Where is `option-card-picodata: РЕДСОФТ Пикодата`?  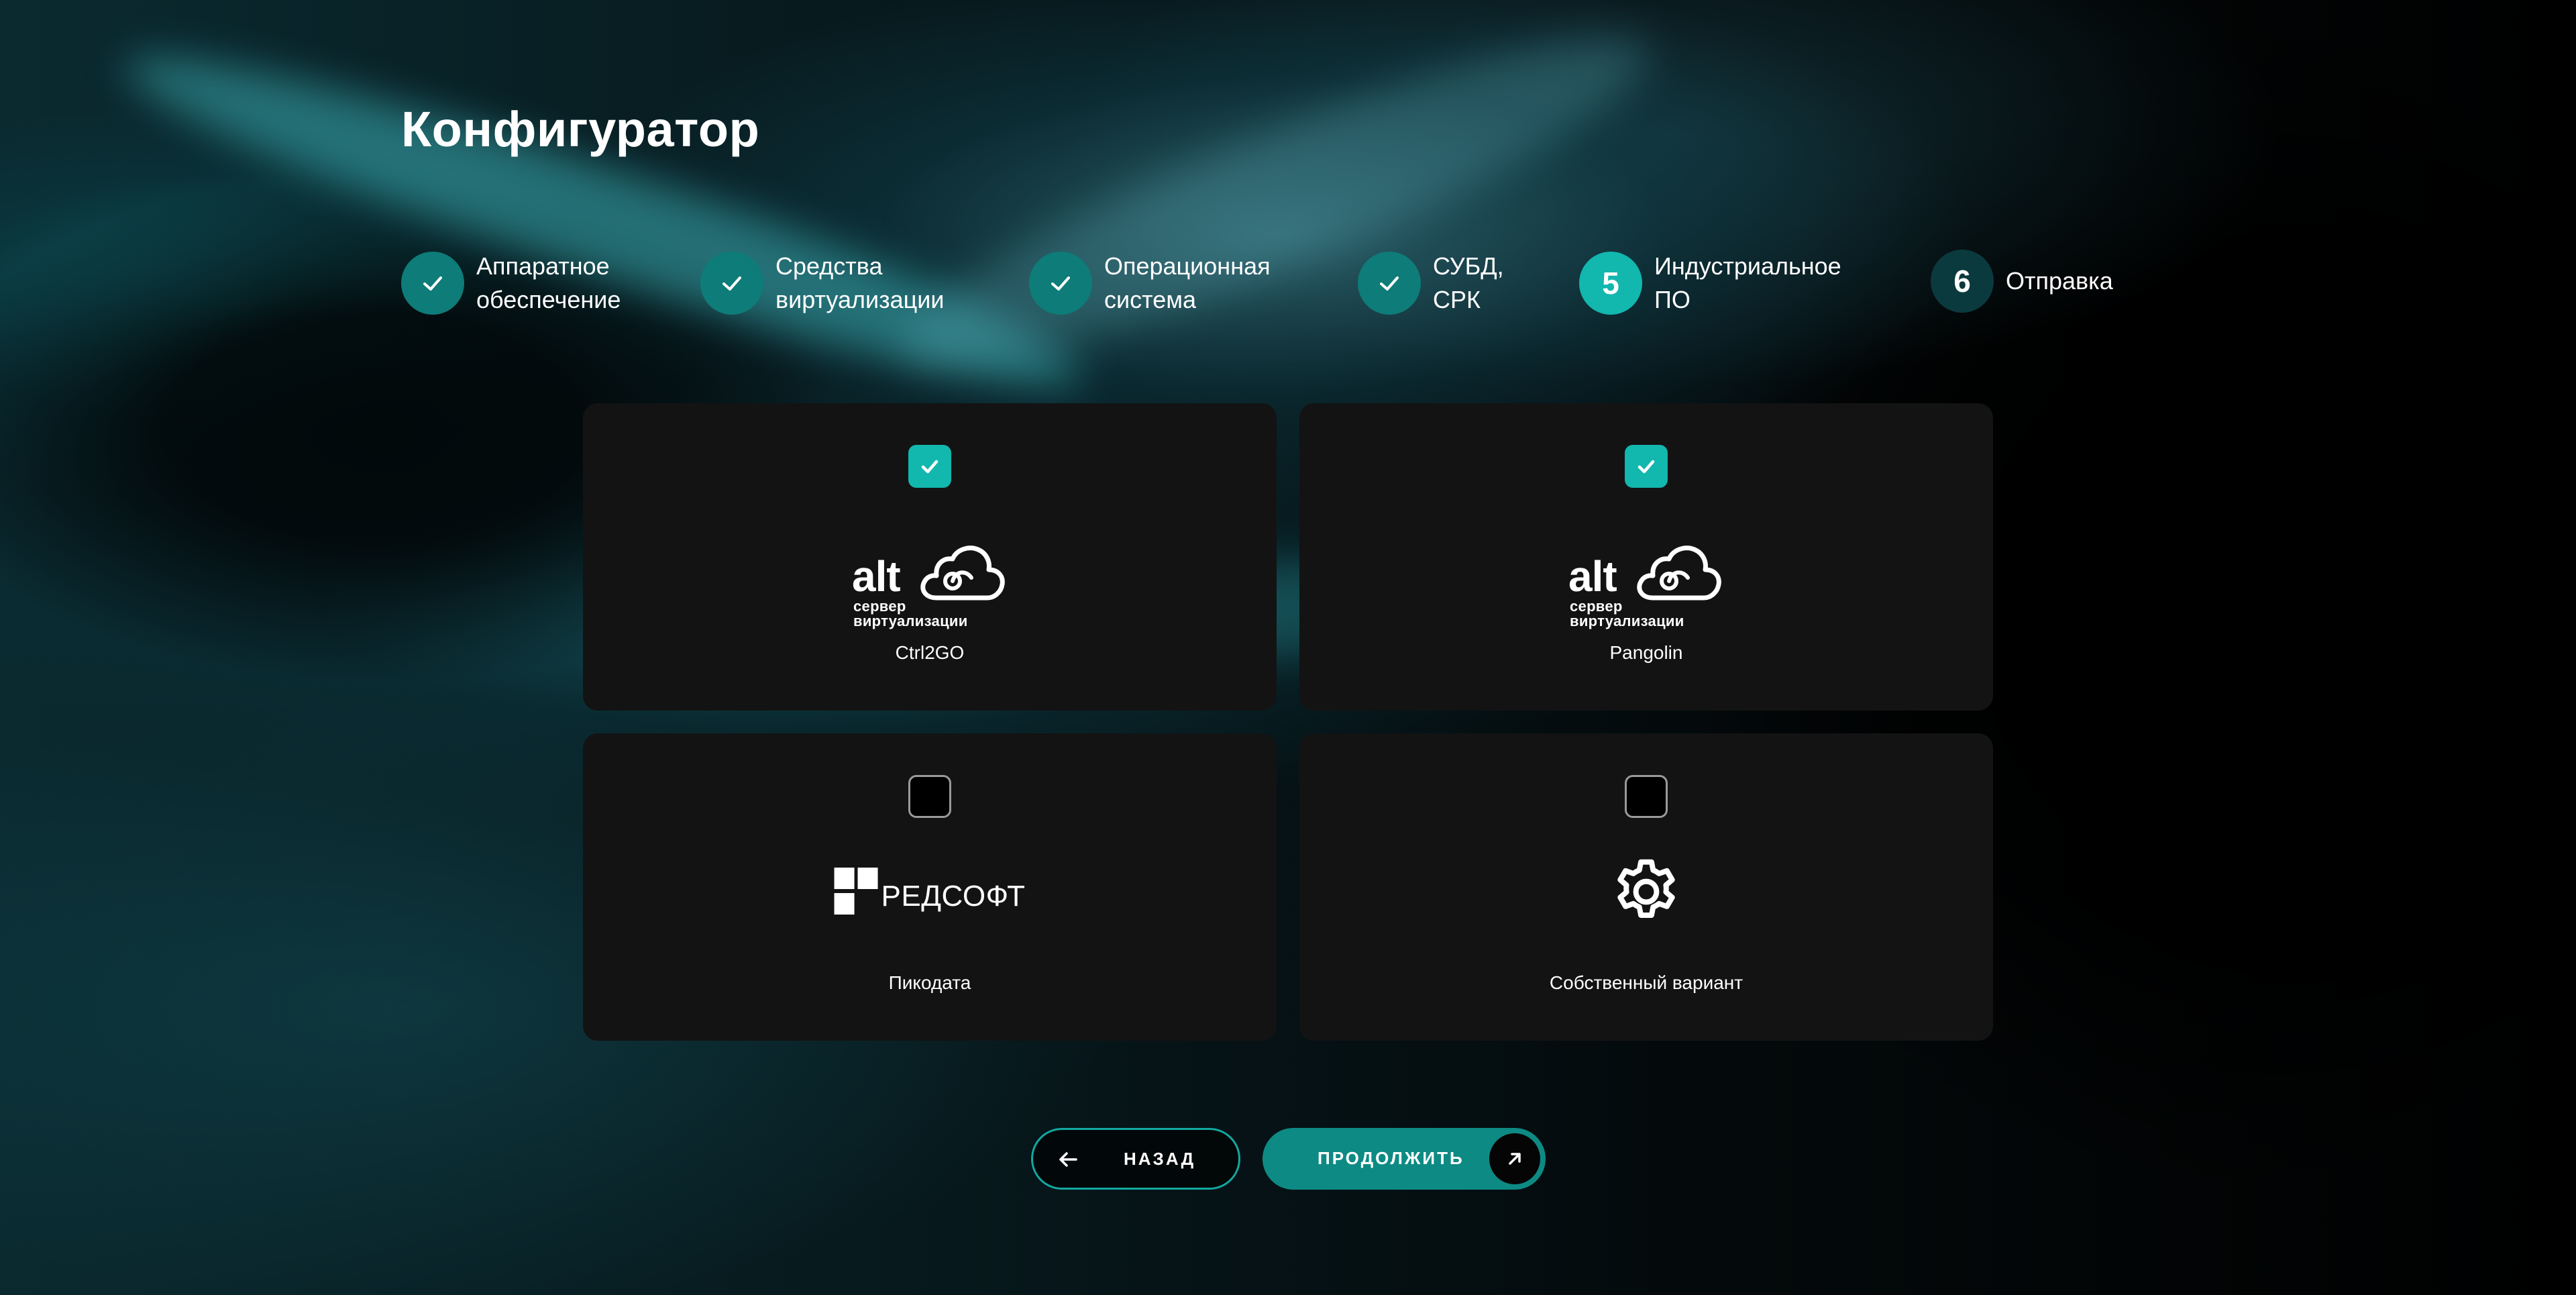 option-card-picodata: РЕДСОФТ Пикодата is located at coordinates (930, 887).